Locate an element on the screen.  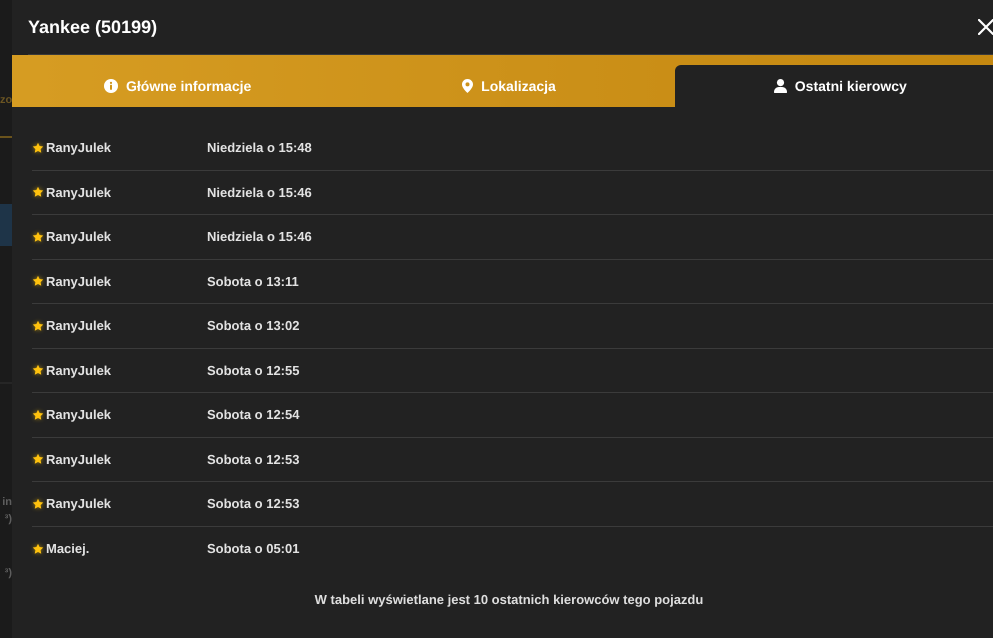
tab: Ostatni kierowcy is located at coordinates (833, 86).